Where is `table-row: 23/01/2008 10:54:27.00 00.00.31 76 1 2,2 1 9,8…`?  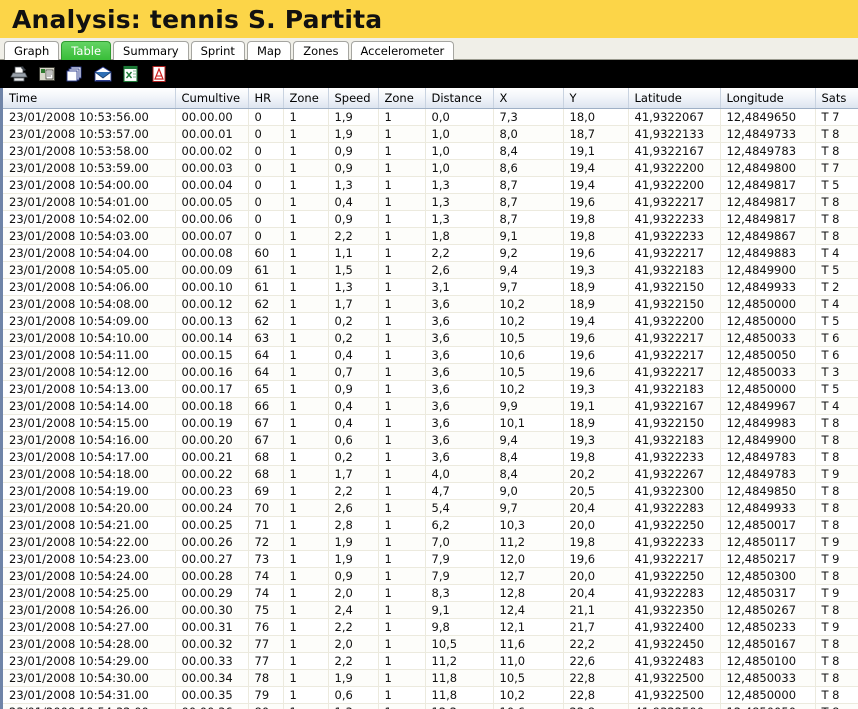 table-row: 23/01/2008 10:54:27.00 00.00.31 76 1 2,2 1 9,8… is located at coordinates (430, 627).